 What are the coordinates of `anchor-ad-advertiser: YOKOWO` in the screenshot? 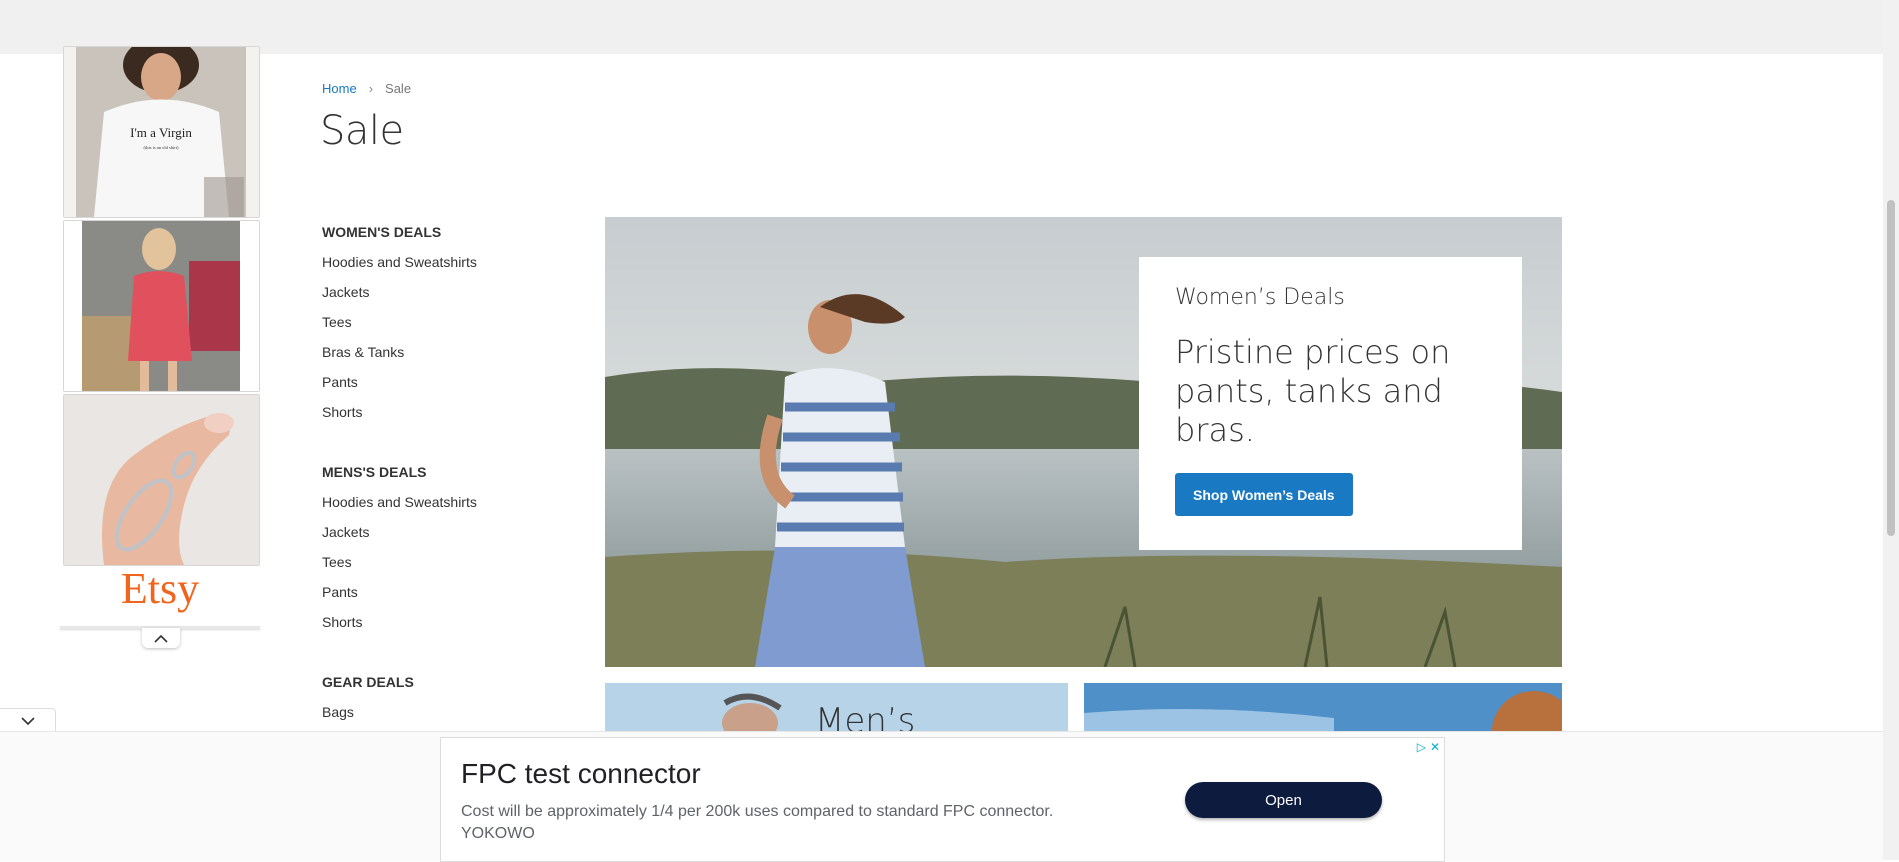 It's located at (498, 833).